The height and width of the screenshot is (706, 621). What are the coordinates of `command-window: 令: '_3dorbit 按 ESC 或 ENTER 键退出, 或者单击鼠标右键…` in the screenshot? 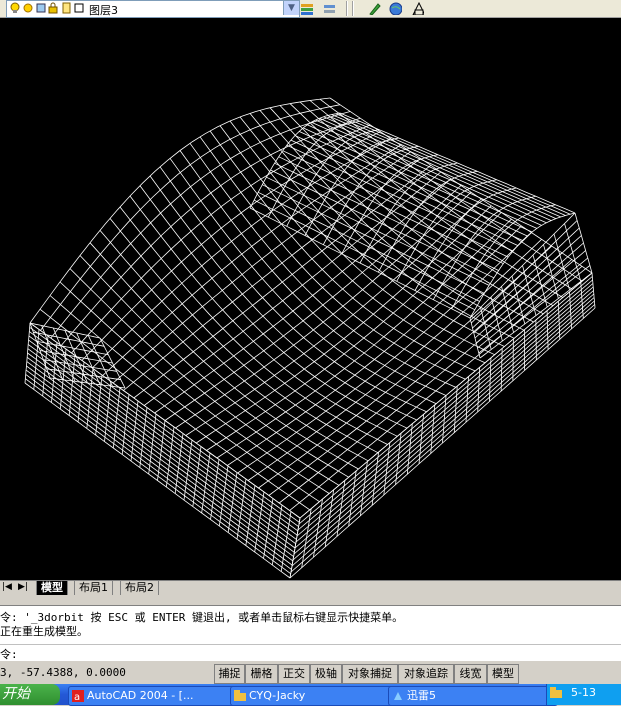 It's located at (310, 633).